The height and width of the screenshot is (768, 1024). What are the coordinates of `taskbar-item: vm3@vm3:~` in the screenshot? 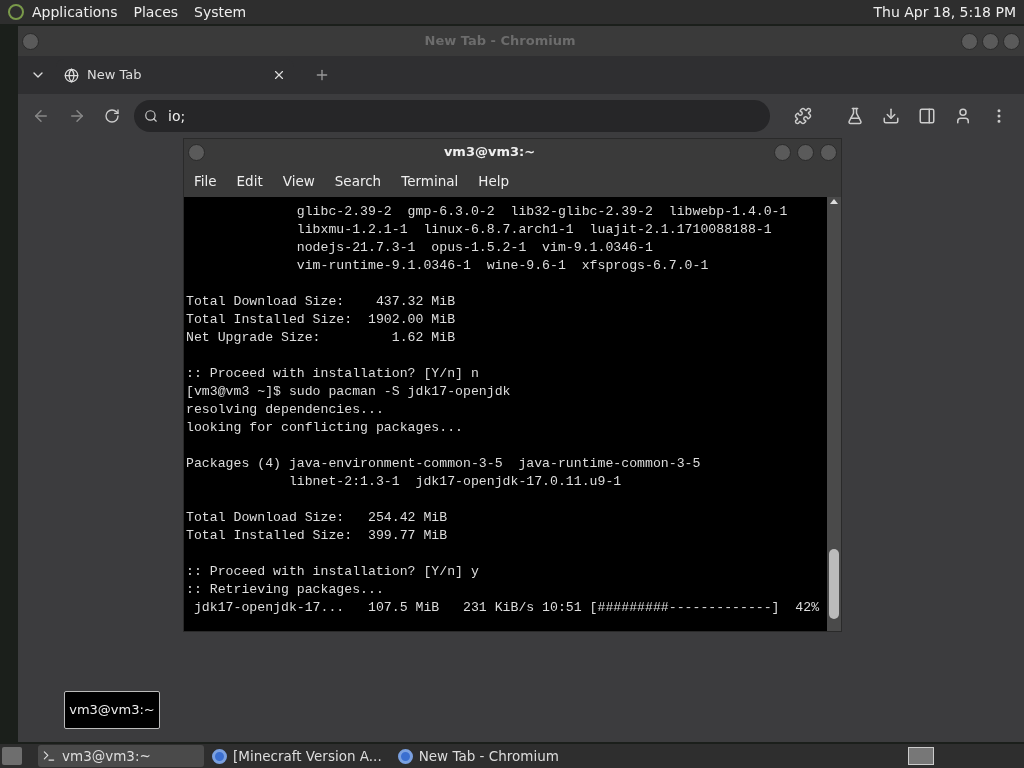 It's located at (121, 756).